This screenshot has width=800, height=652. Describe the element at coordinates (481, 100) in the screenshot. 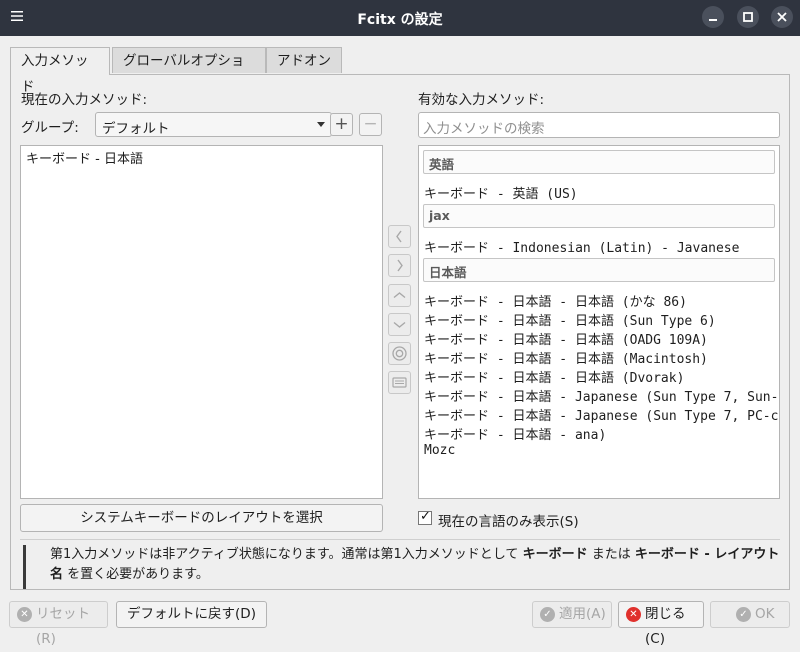

I see `available-im-heading: 有効な入力メソッド:` at that location.